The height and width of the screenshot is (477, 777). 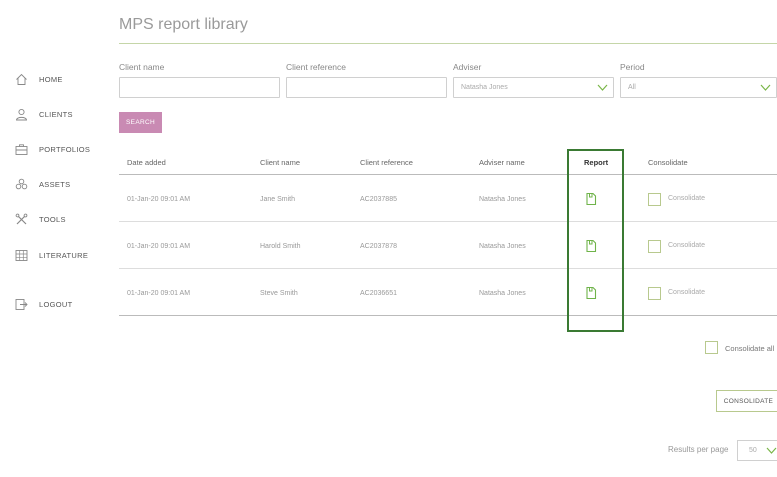 I want to click on sidebar-item-label: LITERATURE, so click(x=64, y=255).